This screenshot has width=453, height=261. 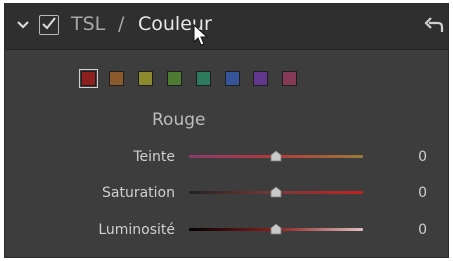 What do you see at coordinates (203, 78) in the screenshot?
I see `swatch-aqua` at bounding box center [203, 78].